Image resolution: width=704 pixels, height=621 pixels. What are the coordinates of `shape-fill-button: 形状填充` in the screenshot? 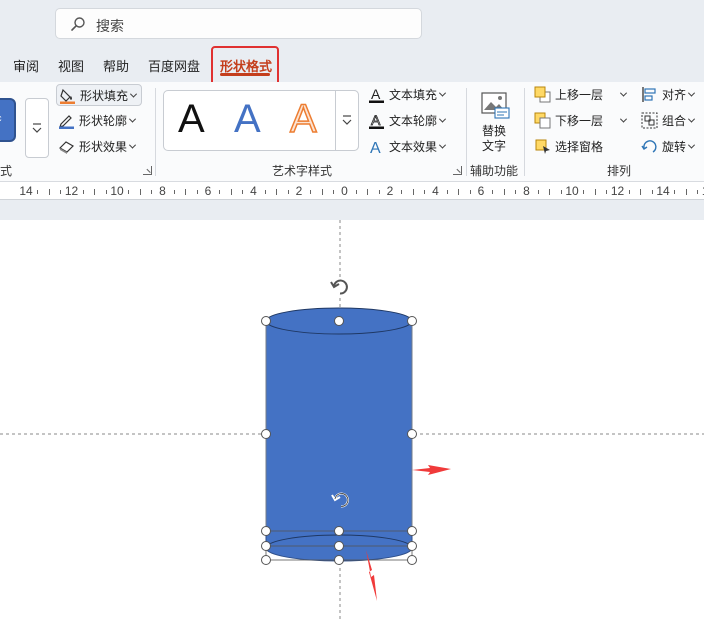 It's located at (99, 95).